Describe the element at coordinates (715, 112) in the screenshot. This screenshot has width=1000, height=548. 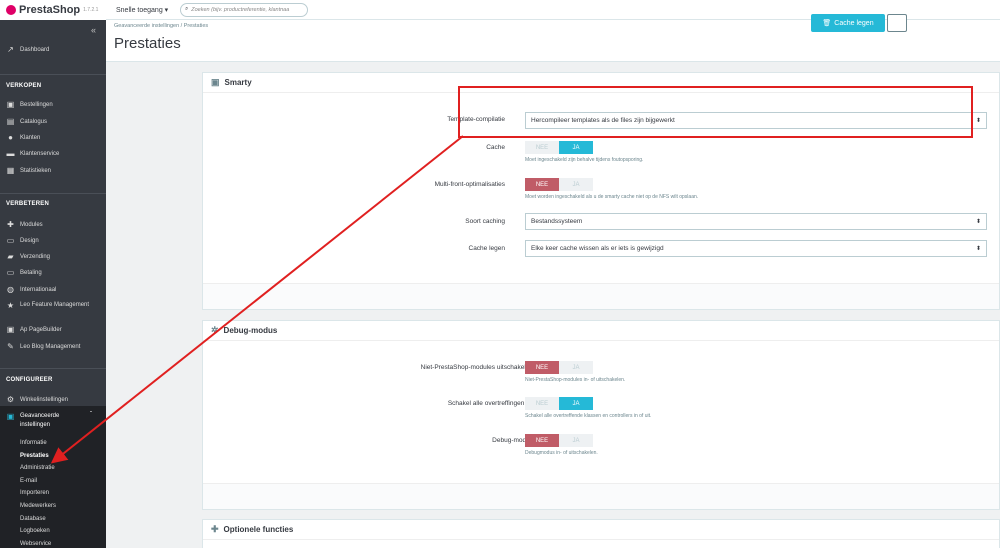
I see `annotation-highlight-box` at that location.